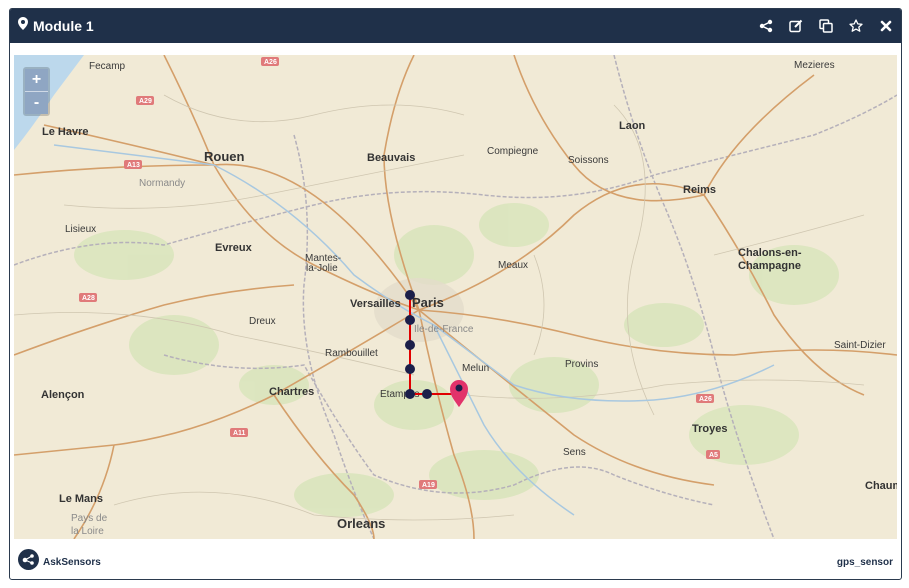  I want to click on close-icon, so click(886, 26).